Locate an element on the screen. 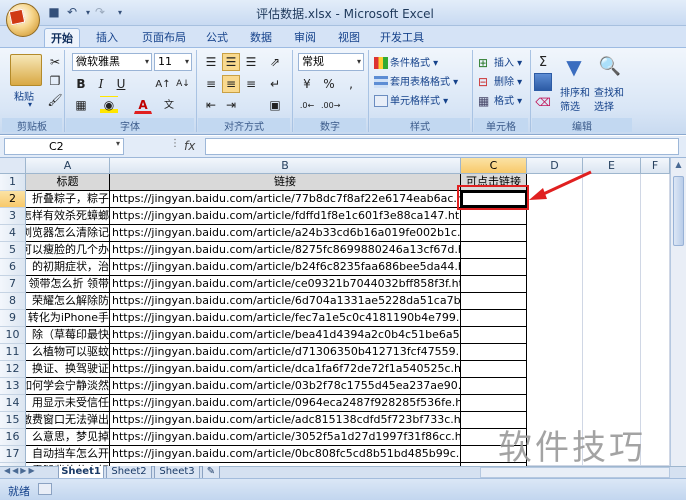 The height and width of the screenshot is (500, 686). cut-icon: ✂ is located at coordinates (55, 62).